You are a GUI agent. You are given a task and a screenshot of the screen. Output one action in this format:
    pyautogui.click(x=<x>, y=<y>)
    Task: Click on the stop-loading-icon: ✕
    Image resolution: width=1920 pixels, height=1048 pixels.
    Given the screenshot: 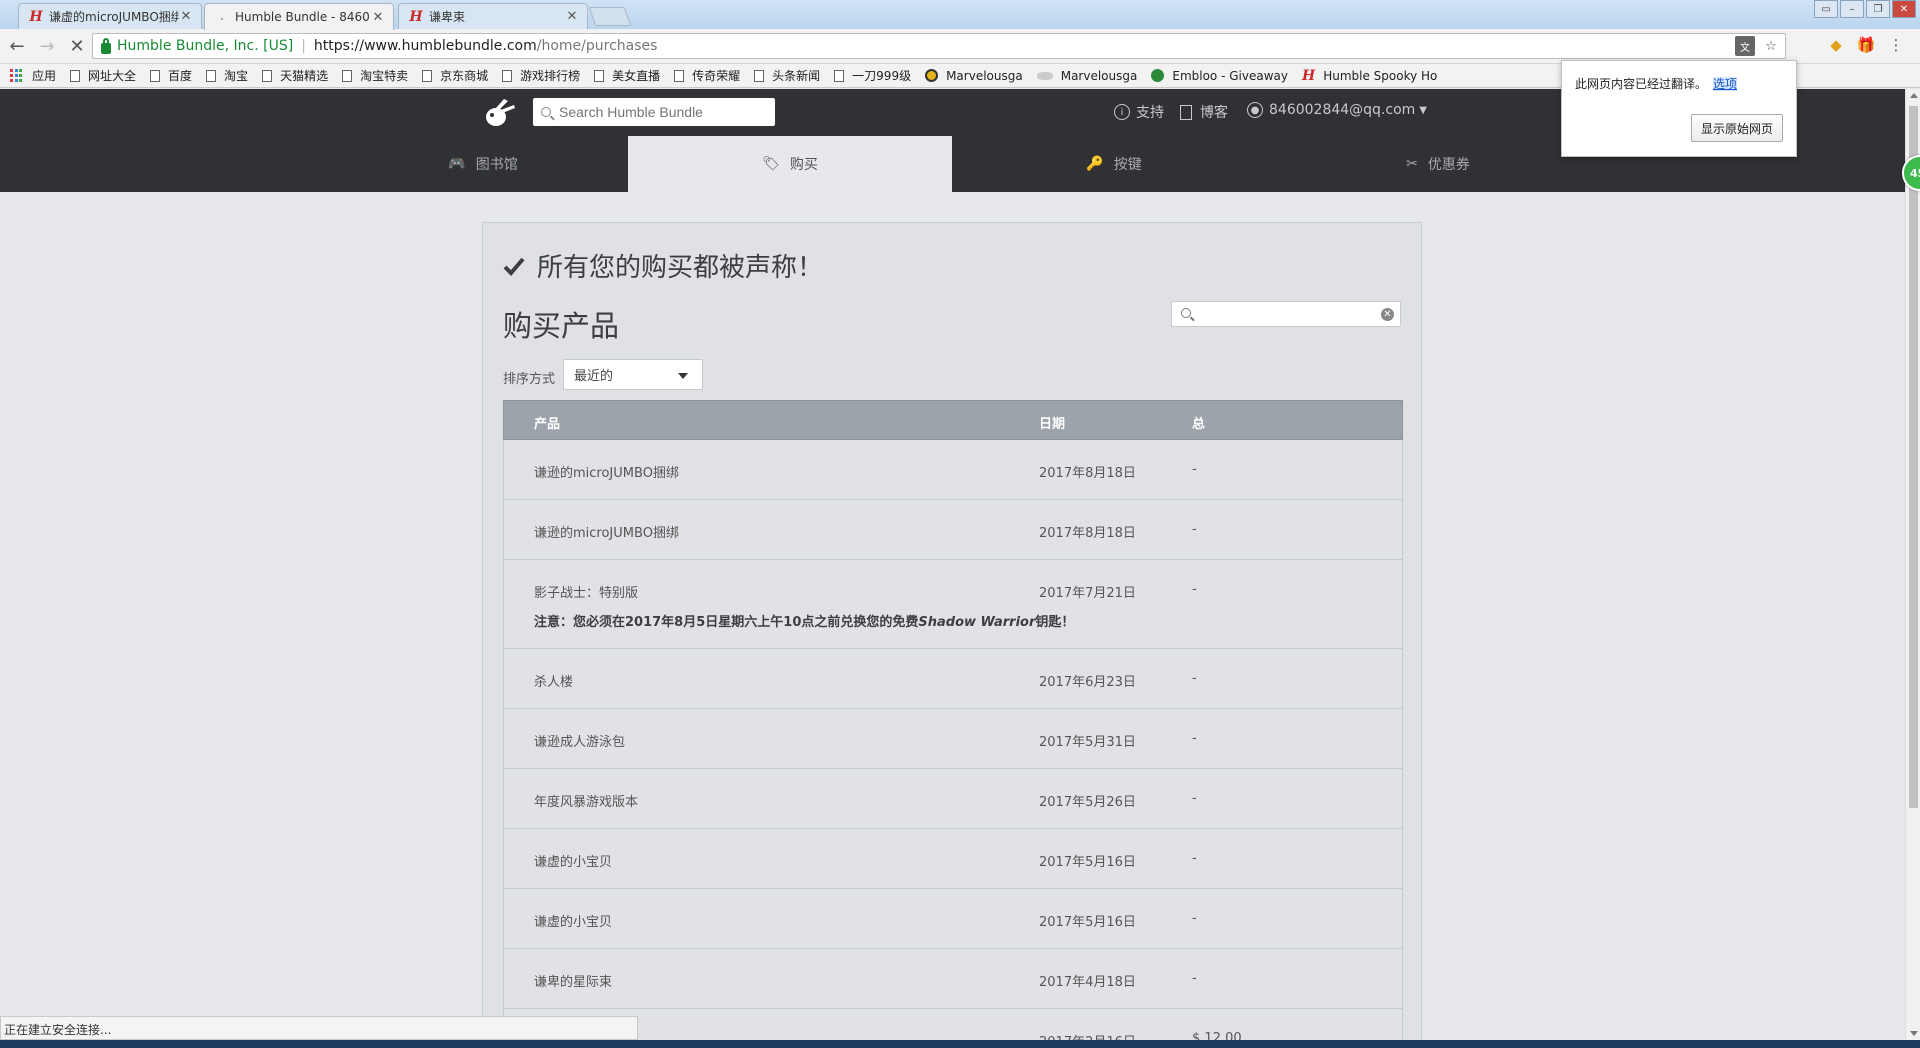 What is the action you would take?
    pyautogui.click(x=77, y=46)
    